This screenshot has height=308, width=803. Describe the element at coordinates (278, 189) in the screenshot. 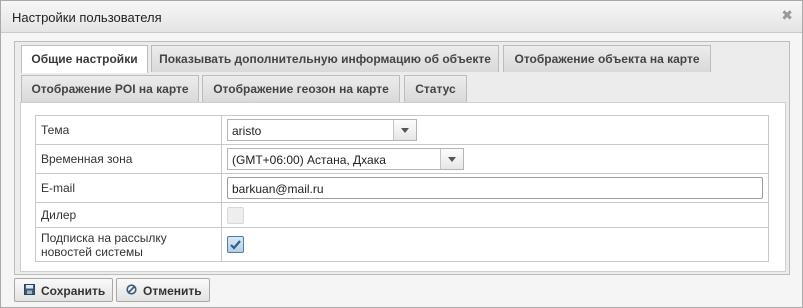

I see `email-value: barkuan@mail.ru` at that location.